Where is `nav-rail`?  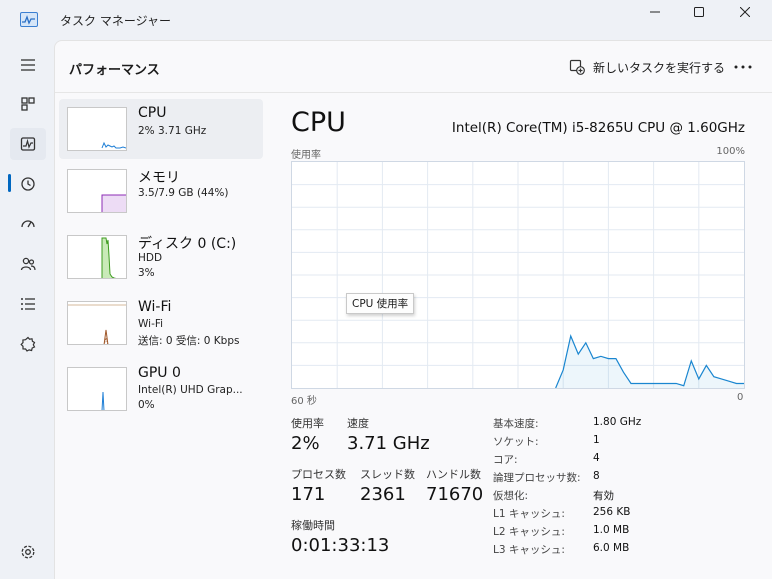 nav-rail is located at coordinates (27, 309).